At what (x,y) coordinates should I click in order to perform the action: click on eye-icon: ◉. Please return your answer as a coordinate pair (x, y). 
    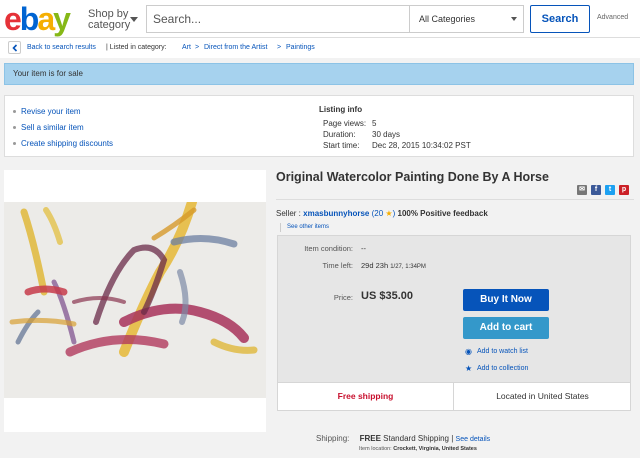
    Looking at the image, I should click on (468, 351).